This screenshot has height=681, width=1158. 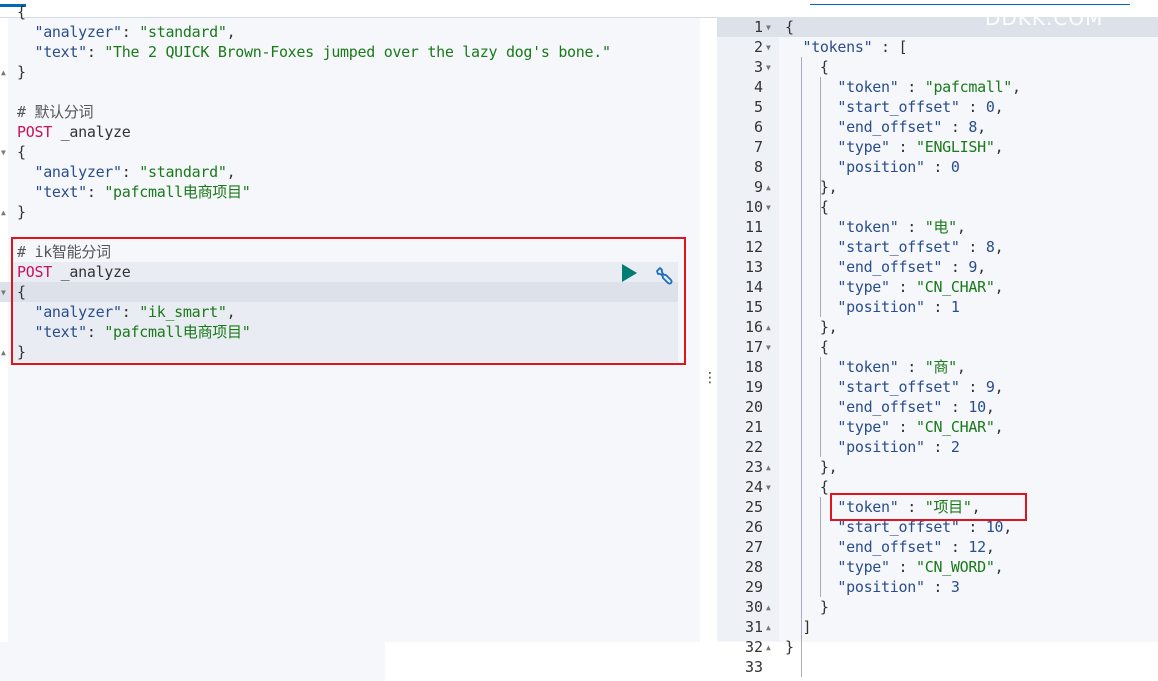 I want to click on json-string: "CN_CHAR", so click(x=955, y=427).